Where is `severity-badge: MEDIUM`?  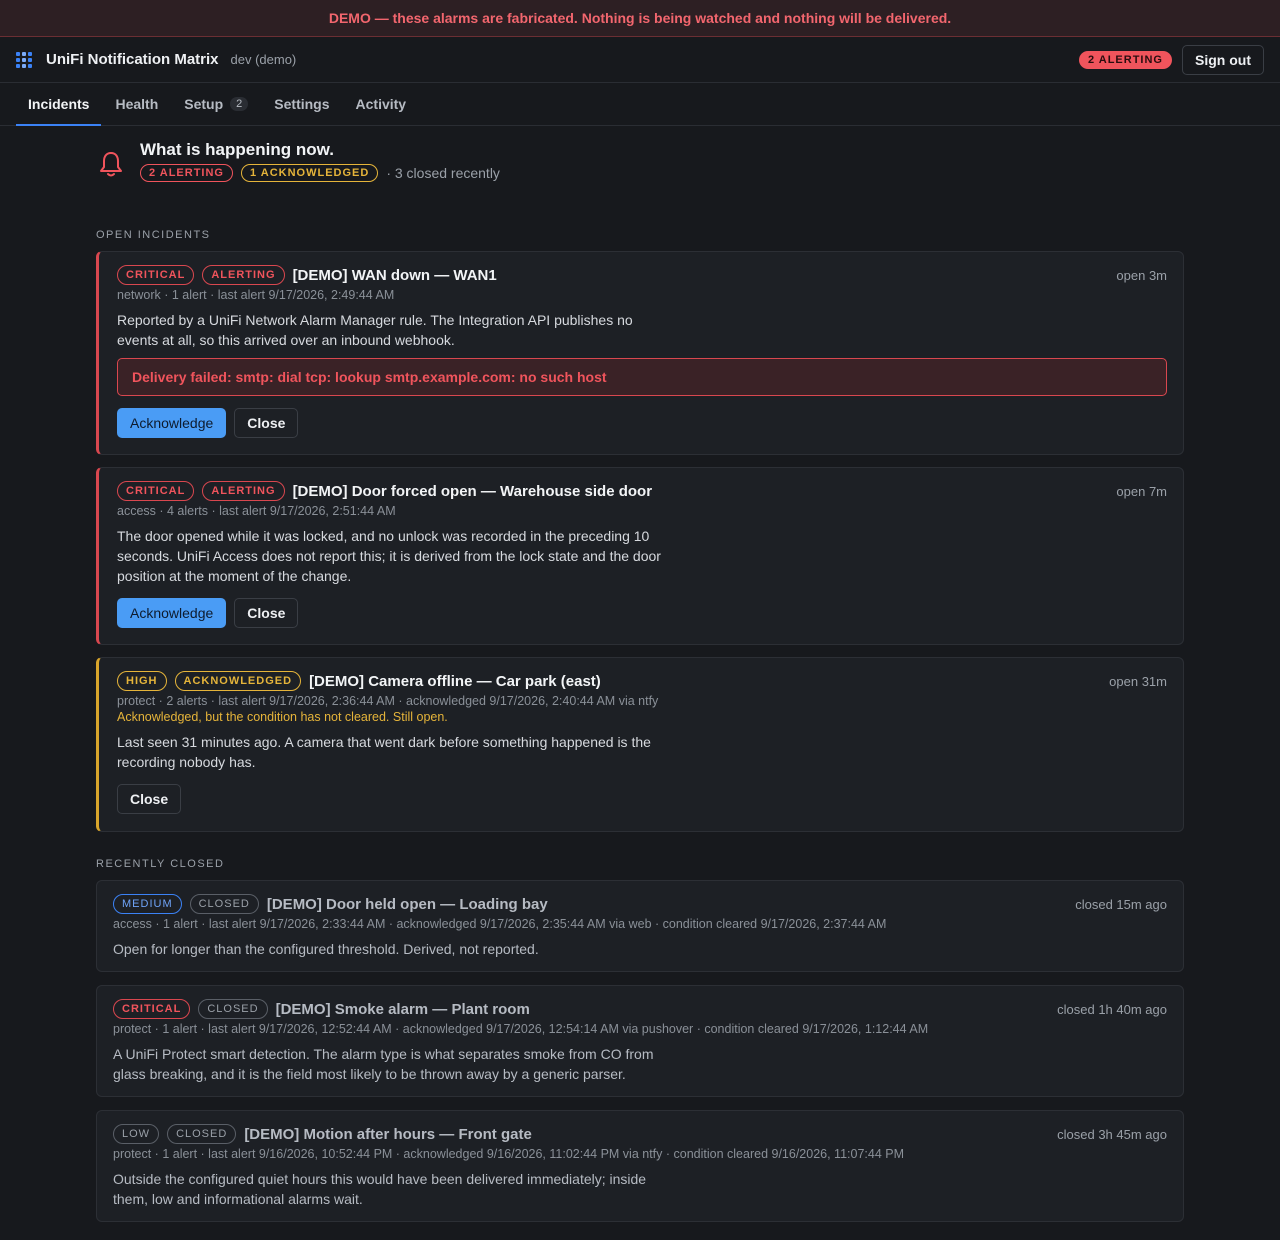
severity-badge: MEDIUM is located at coordinates (147, 904).